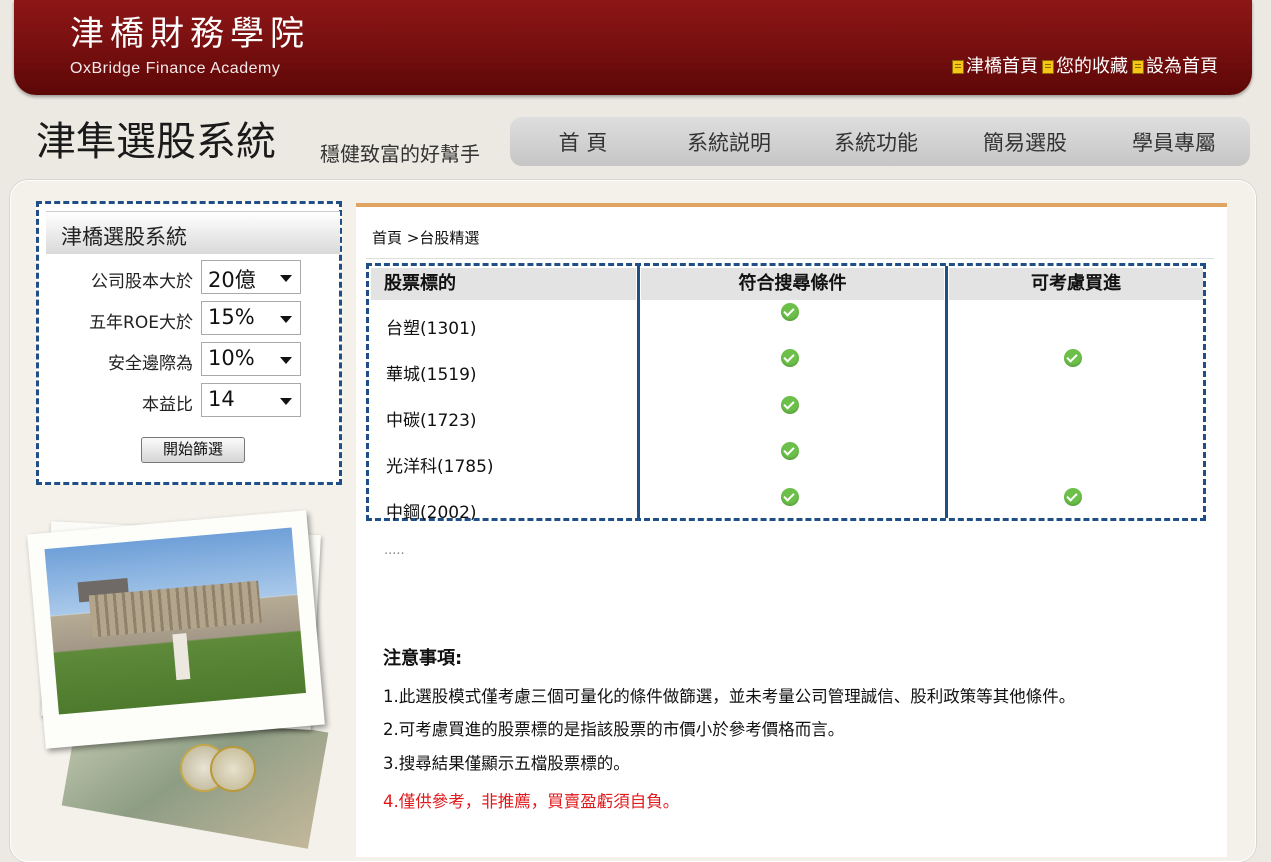 Image resolution: width=1271 pixels, height=862 pixels. What do you see at coordinates (431, 418) in the screenshot?
I see `stock-link: 中碳(1723)` at bounding box center [431, 418].